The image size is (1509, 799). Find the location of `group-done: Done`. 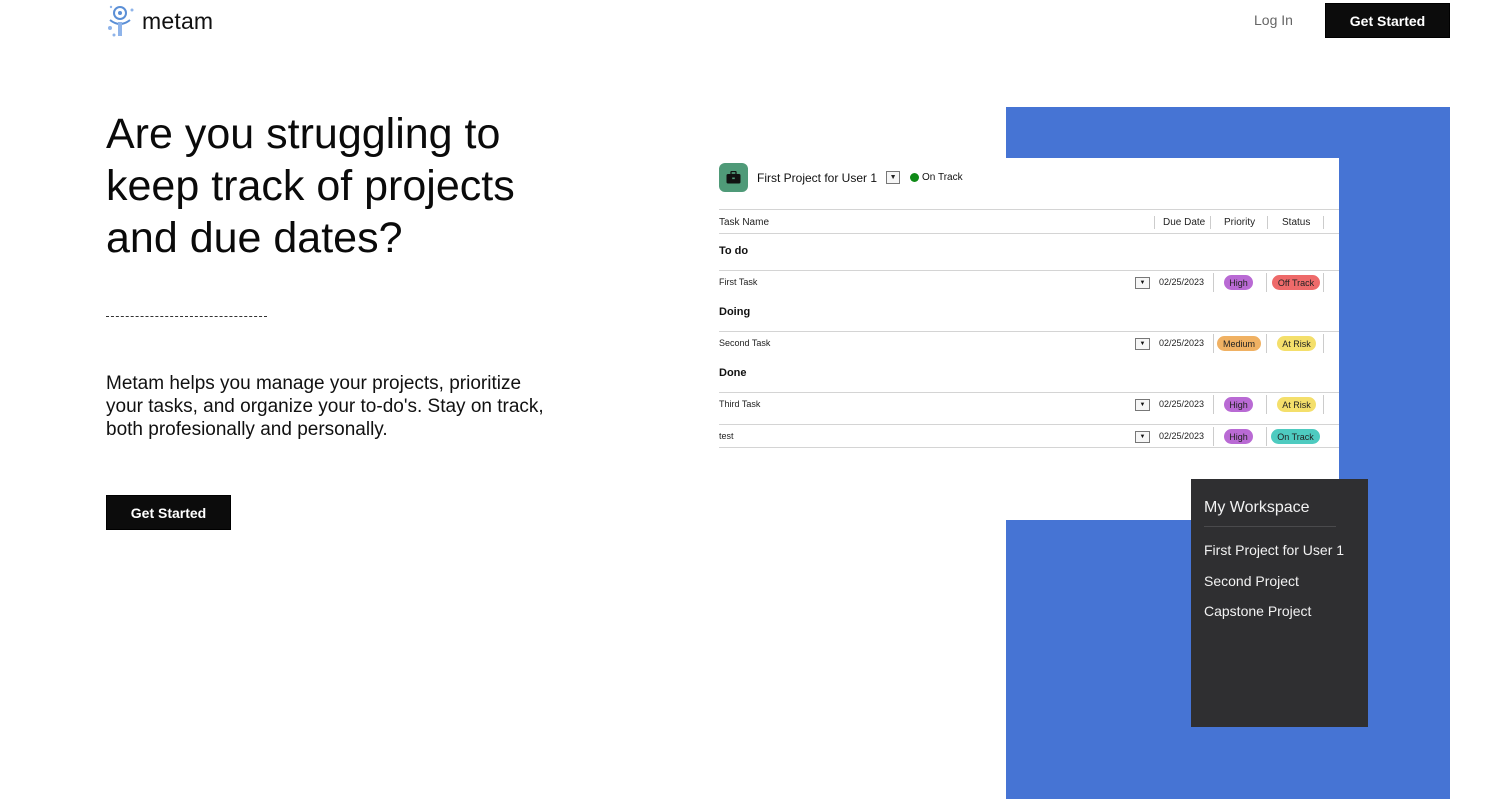

group-done: Done is located at coordinates (733, 373).